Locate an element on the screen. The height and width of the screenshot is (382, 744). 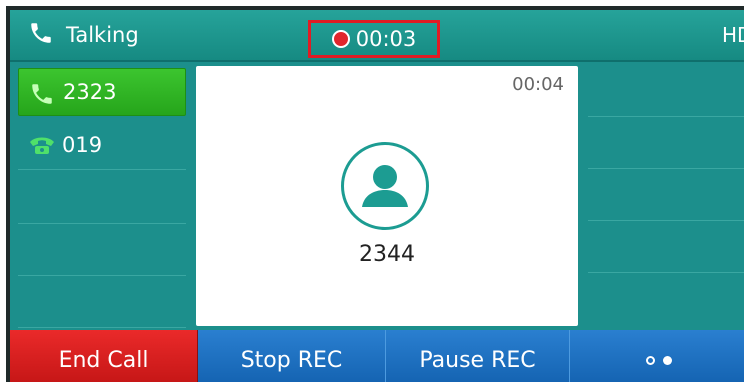
line-key-2323: 2323 is located at coordinates (102, 92).